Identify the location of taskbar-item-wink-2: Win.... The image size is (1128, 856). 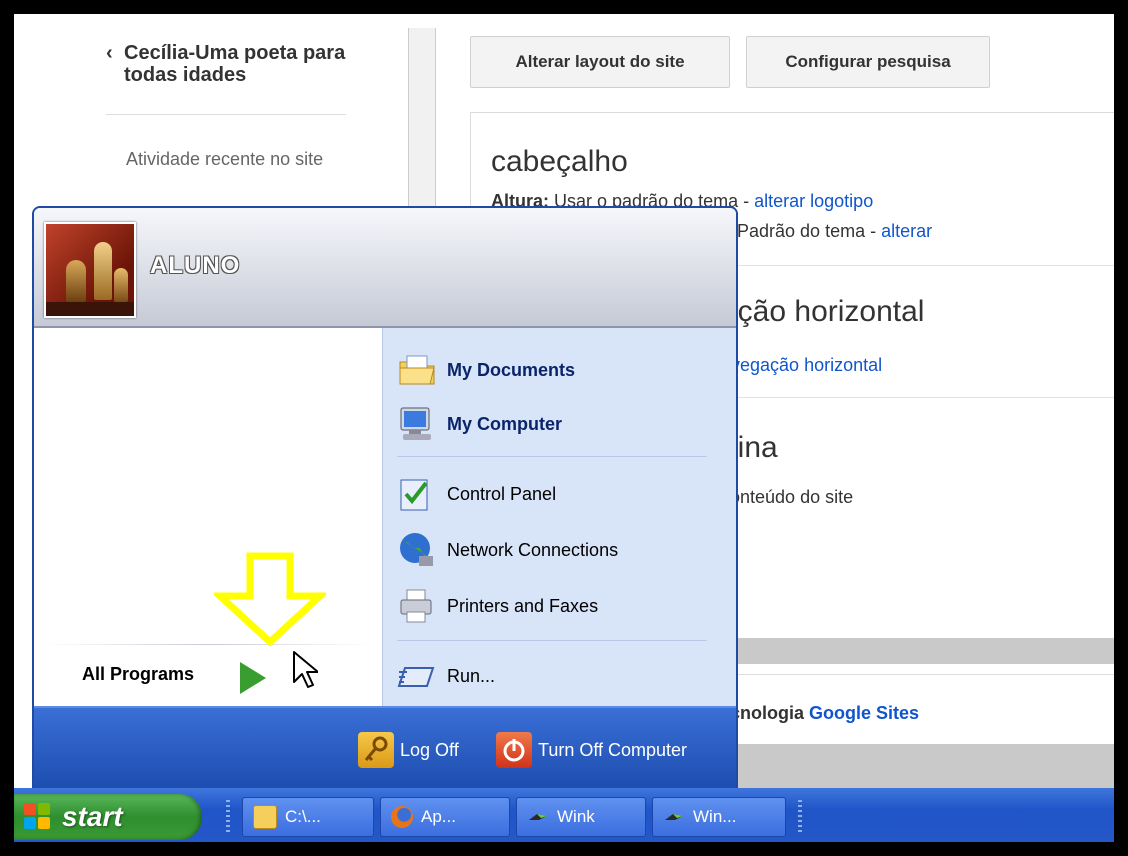
(719, 817).